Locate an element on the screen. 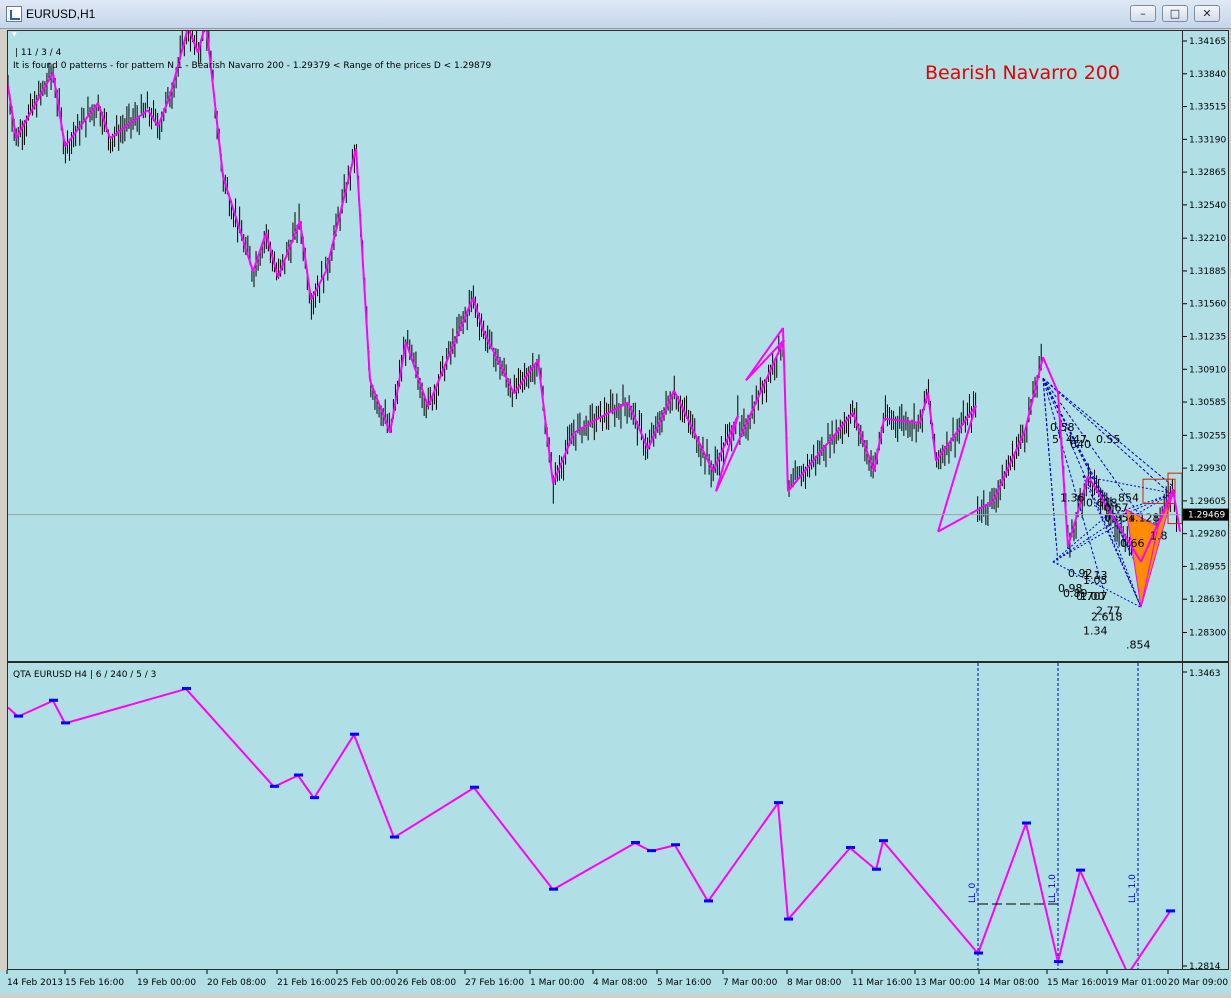 The height and width of the screenshot is (998, 1231). price-tick-label: 1.30910 is located at coordinates (1207, 370).